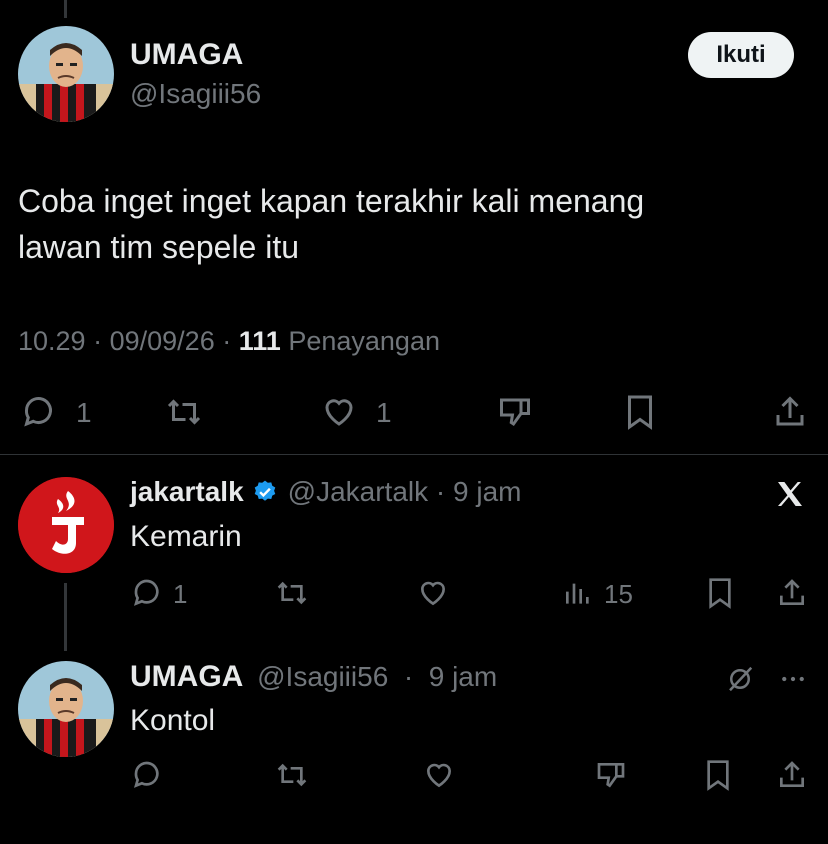  I want to click on divider, so click(414, 454).